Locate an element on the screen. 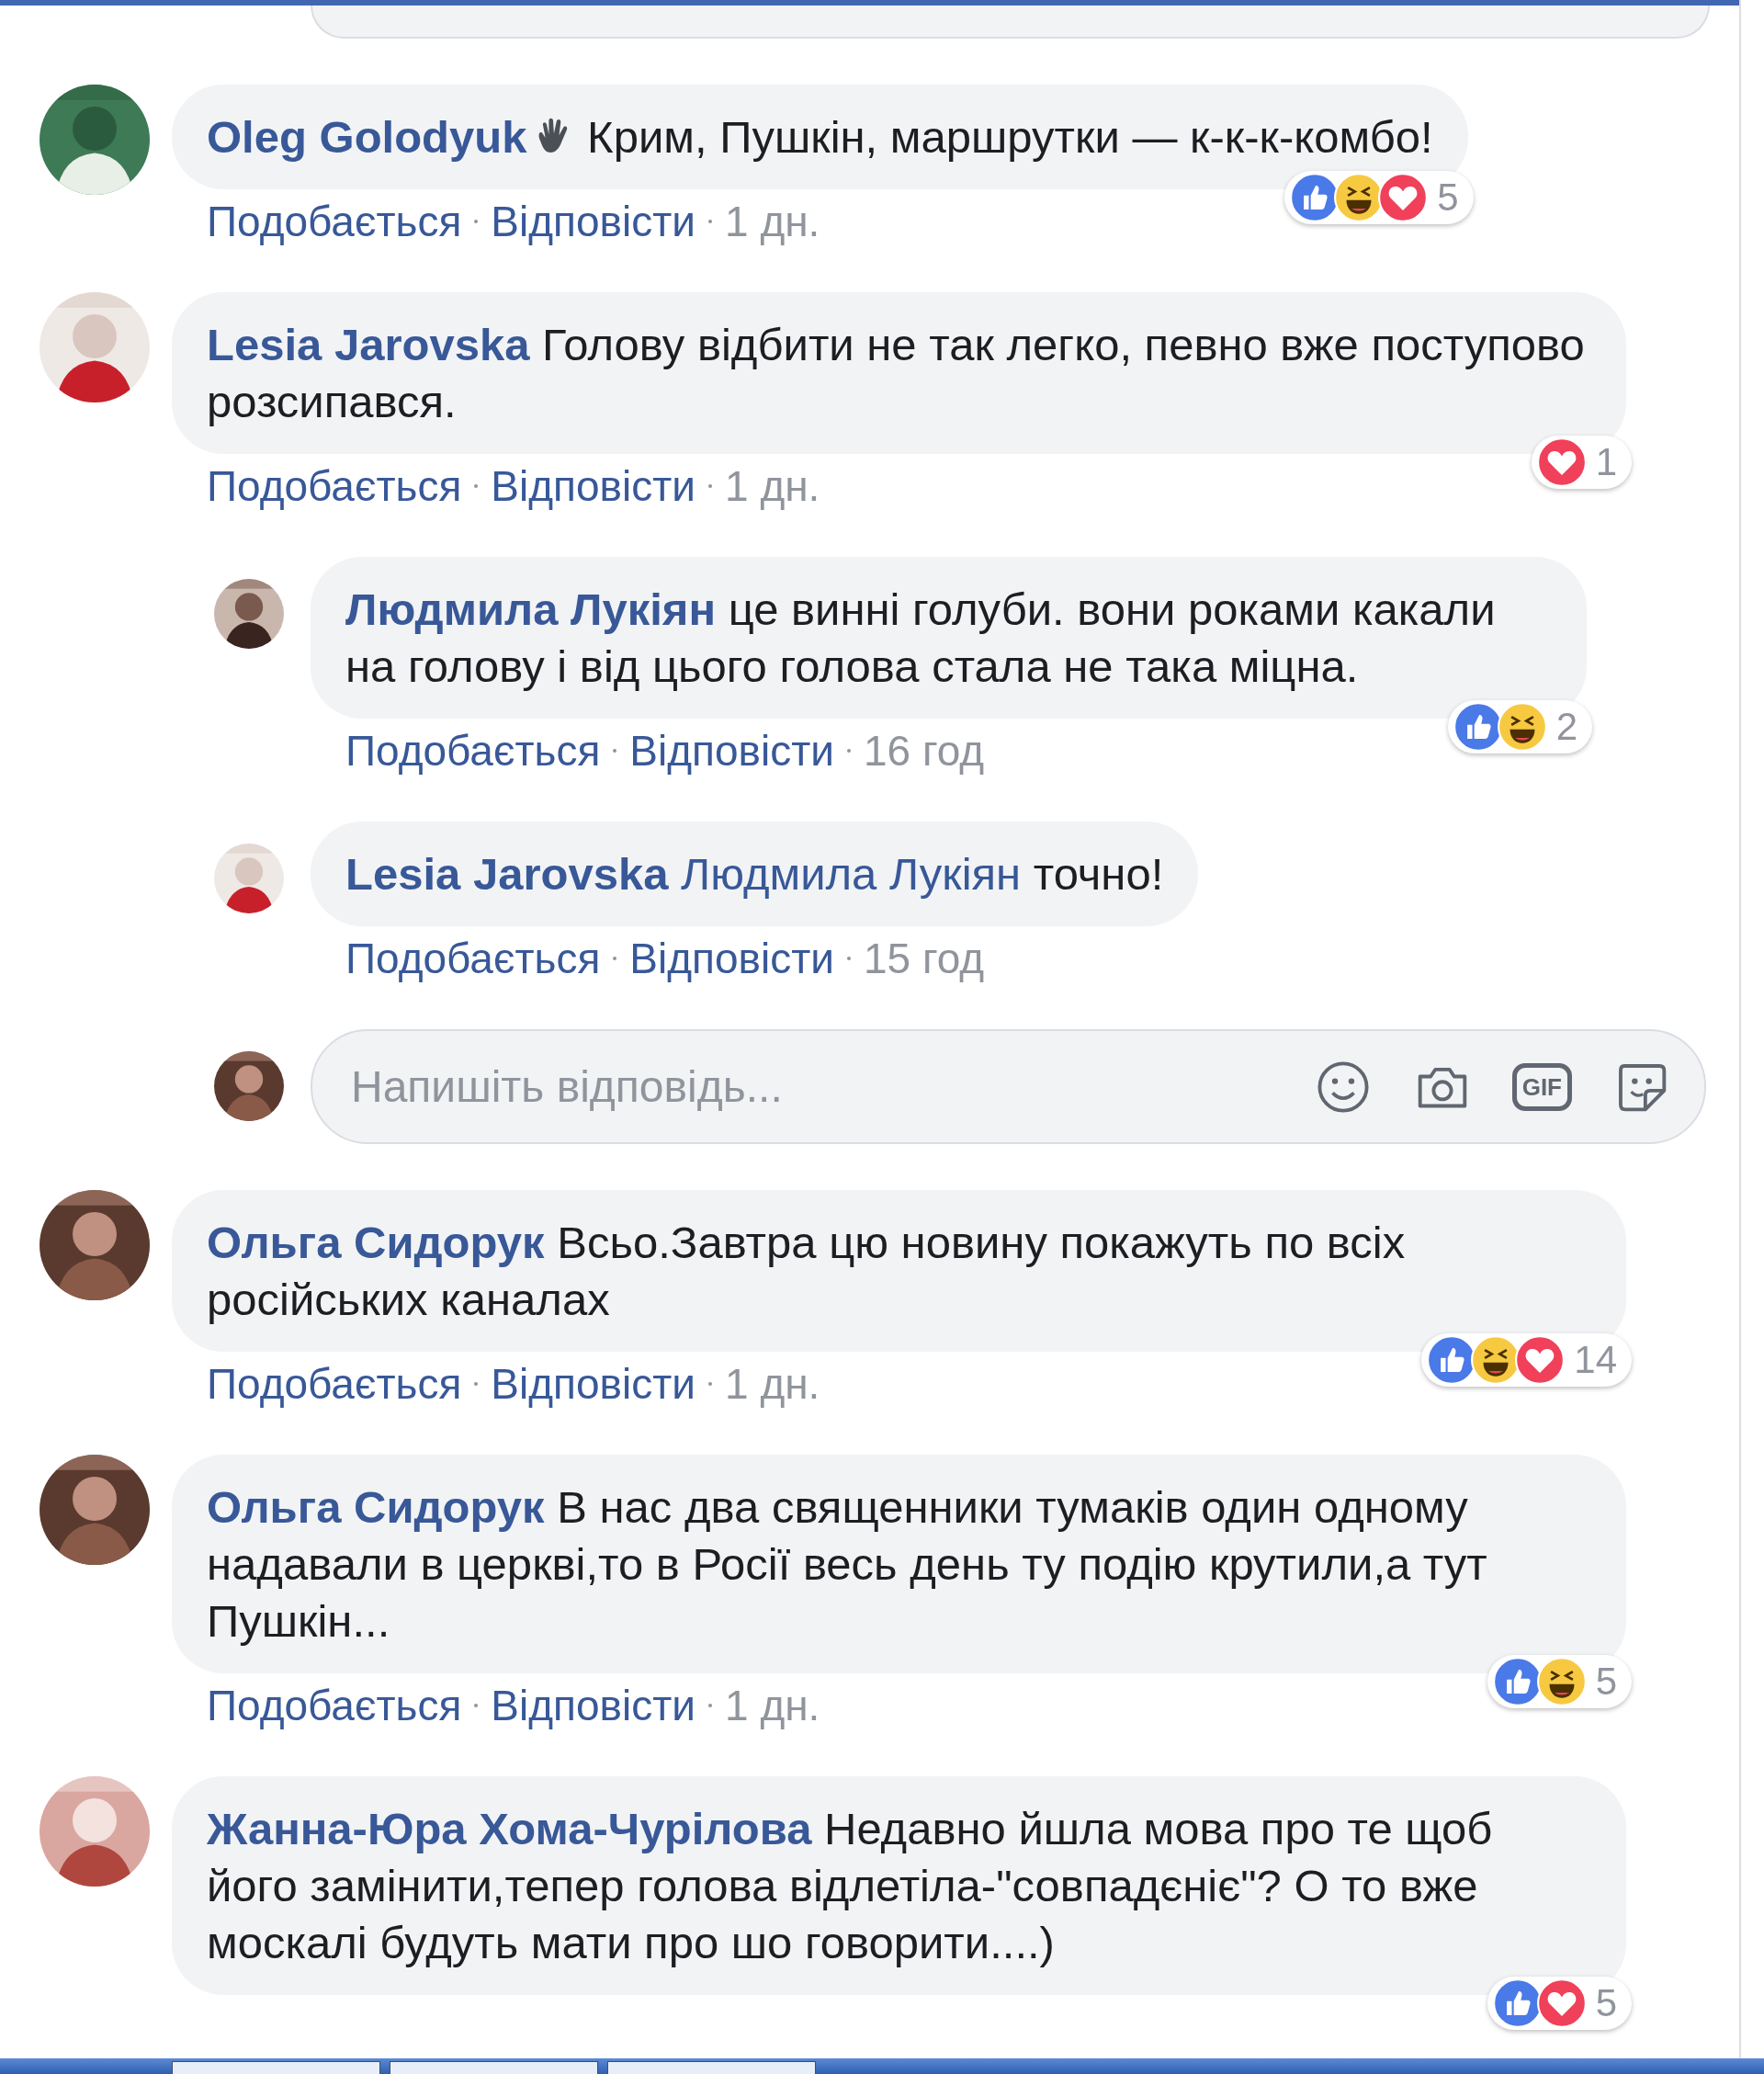 Image resolution: width=1764 pixels, height=2074 pixels. author-link: Людмила Лукіян is located at coordinates (530, 609).